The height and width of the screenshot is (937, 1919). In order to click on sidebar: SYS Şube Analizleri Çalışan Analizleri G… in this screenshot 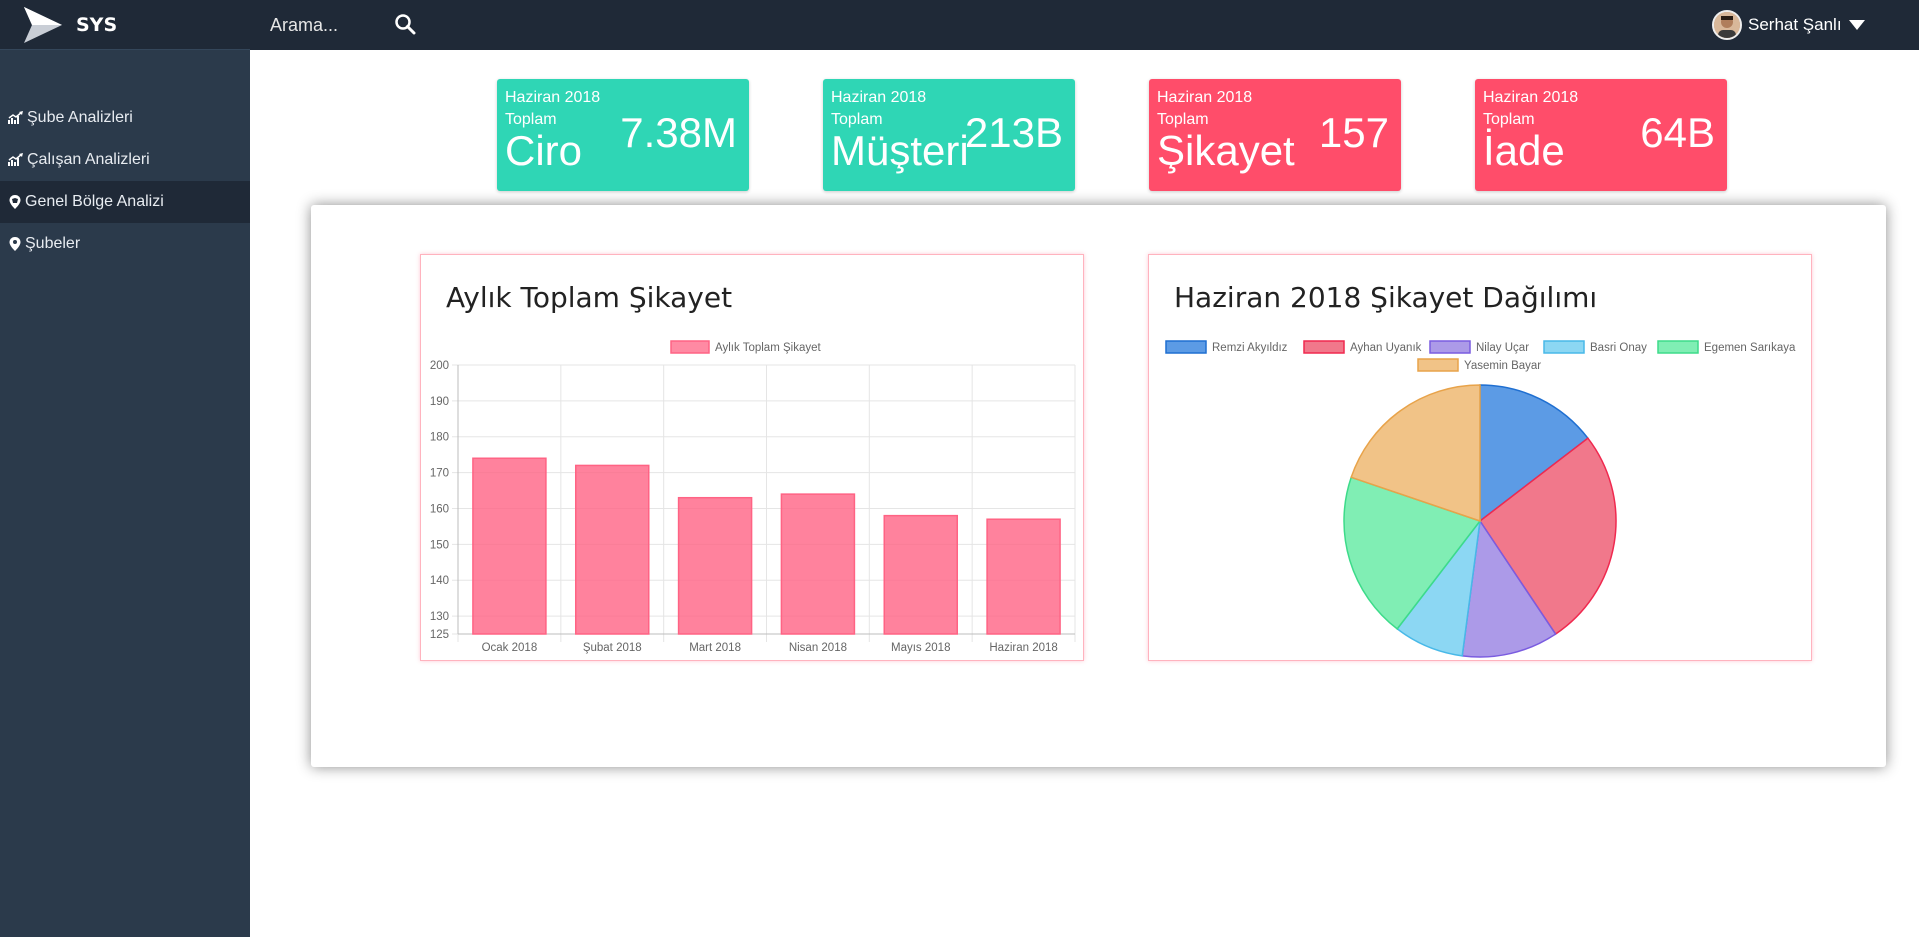, I will do `click(125, 468)`.